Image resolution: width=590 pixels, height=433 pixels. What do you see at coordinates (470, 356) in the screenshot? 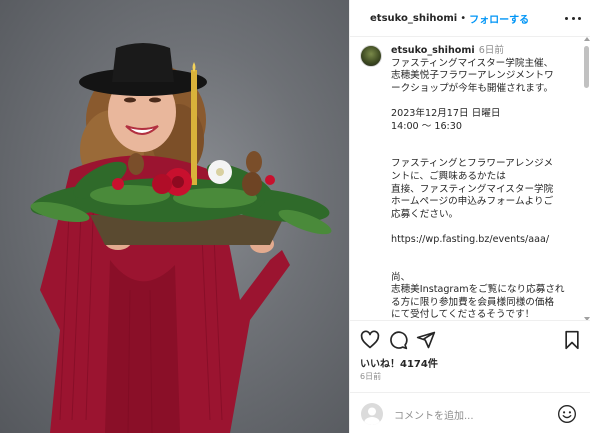
I see `post-actions: いいね！4174件 6日前` at bounding box center [470, 356].